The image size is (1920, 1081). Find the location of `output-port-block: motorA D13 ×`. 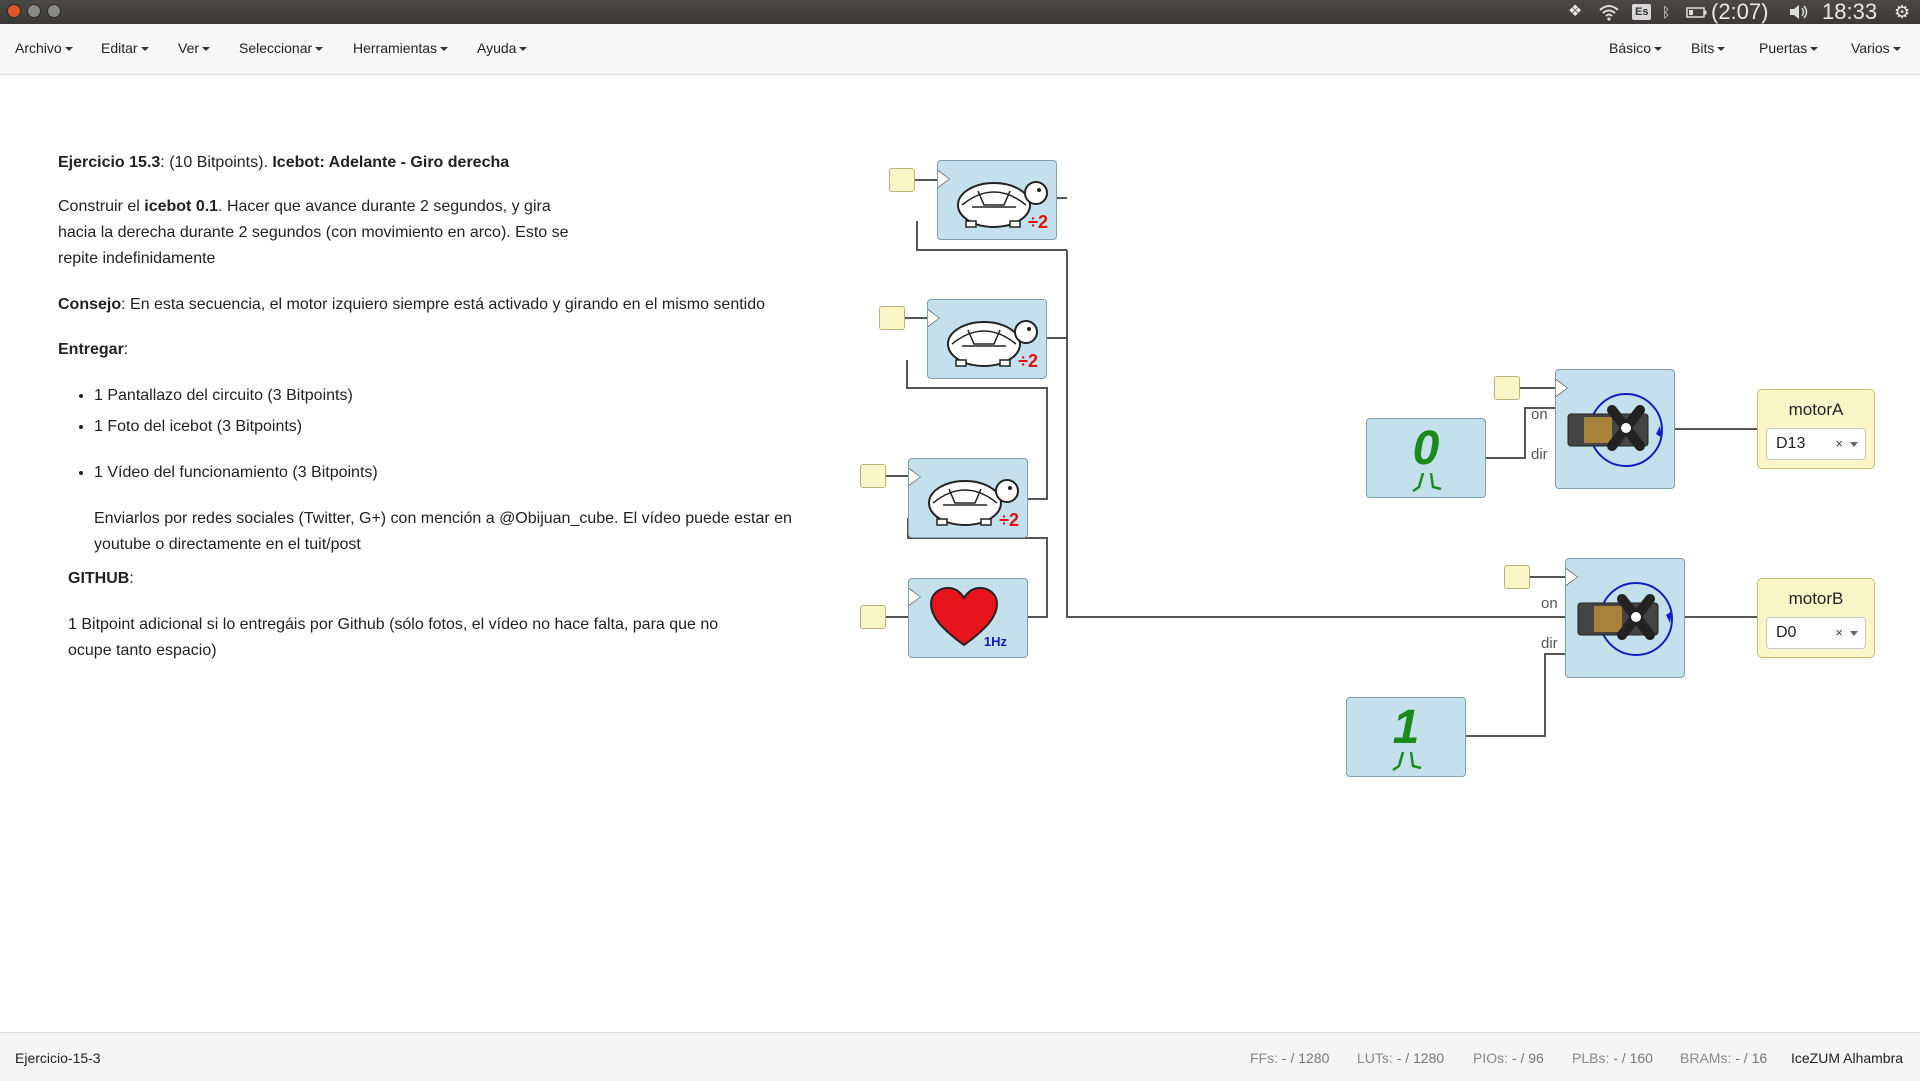

output-port-block: motorA D13 × is located at coordinates (1816, 429).